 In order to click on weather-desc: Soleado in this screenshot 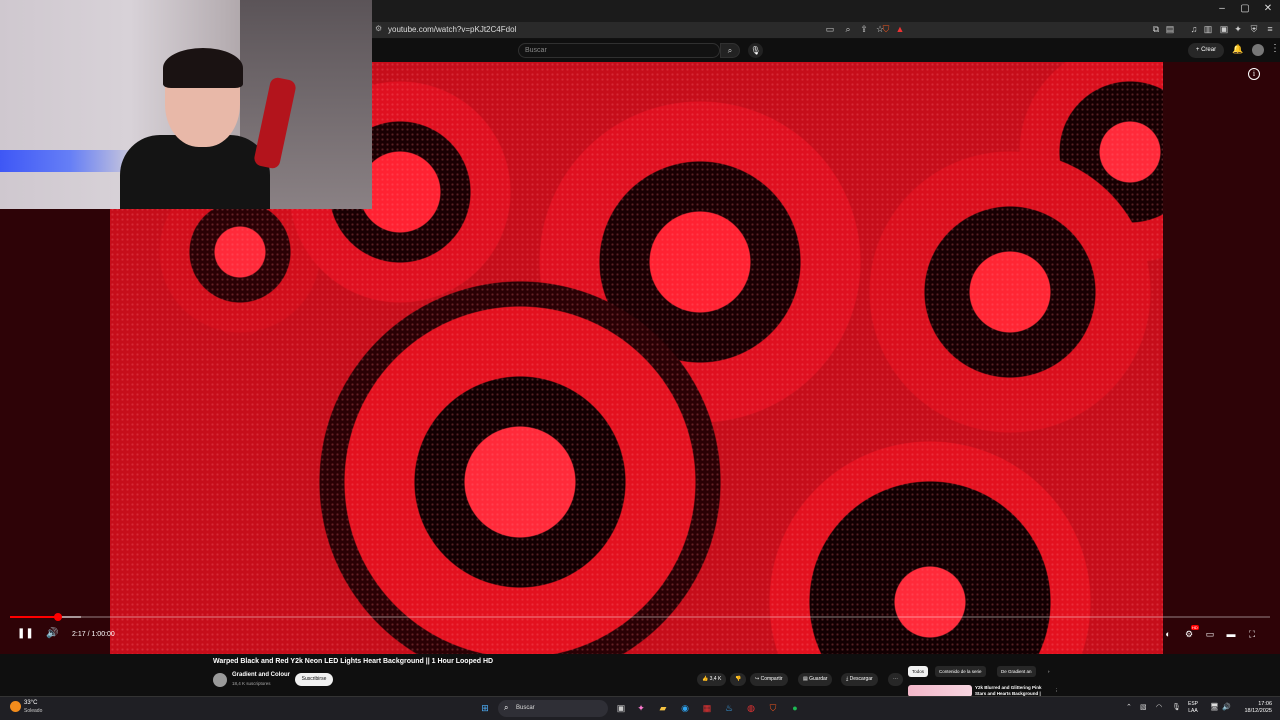, I will do `click(33, 711)`.